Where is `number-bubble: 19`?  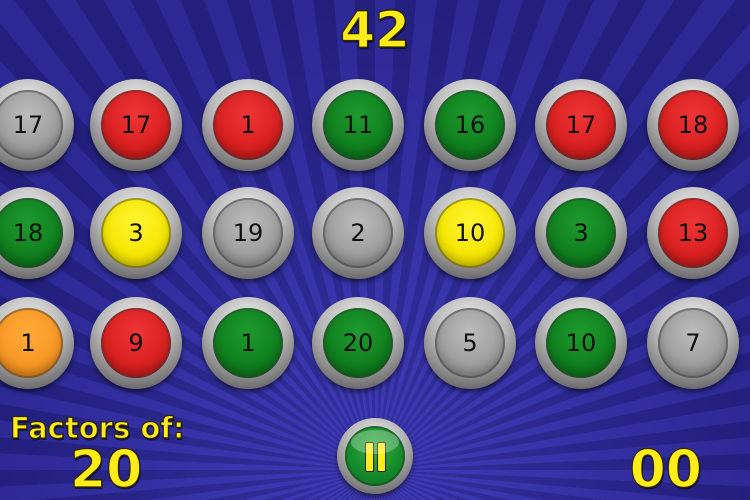 number-bubble: 19 is located at coordinates (248, 233).